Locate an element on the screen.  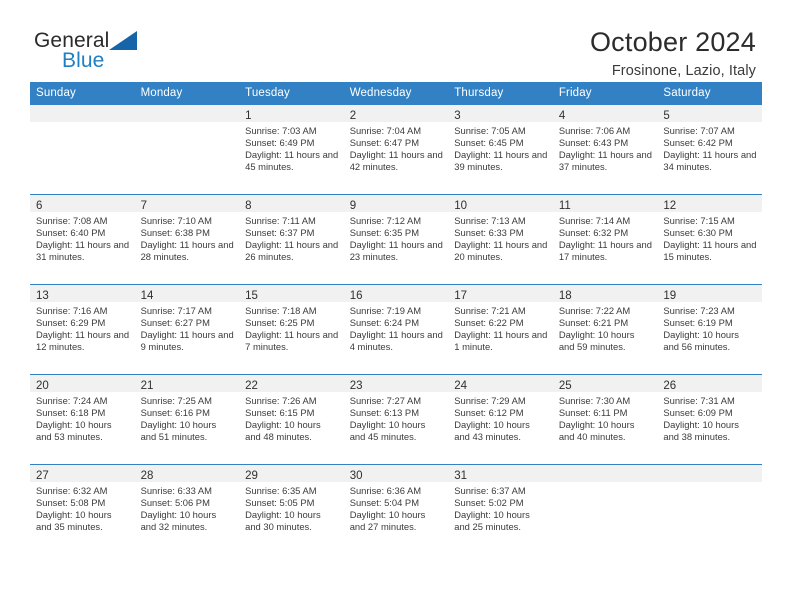
sunset-text: Sunset: 6:16 PM is located at coordinates (175, 413).